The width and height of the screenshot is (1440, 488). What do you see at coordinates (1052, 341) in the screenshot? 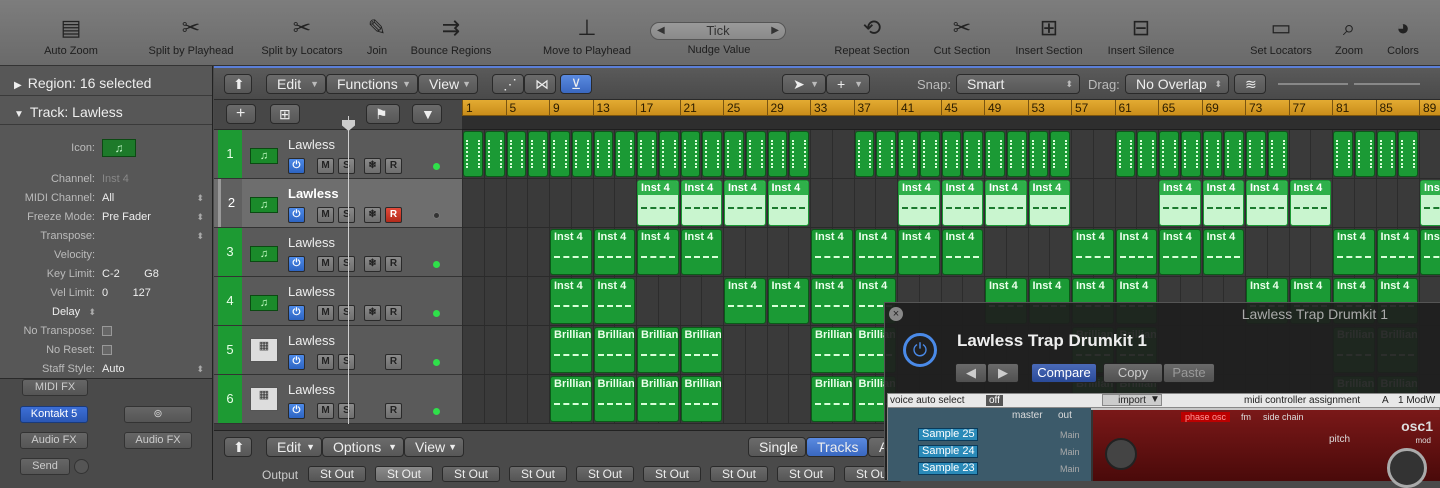
I see `preset-name: Lawless Trap Drumkit 1` at bounding box center [1052, 341].